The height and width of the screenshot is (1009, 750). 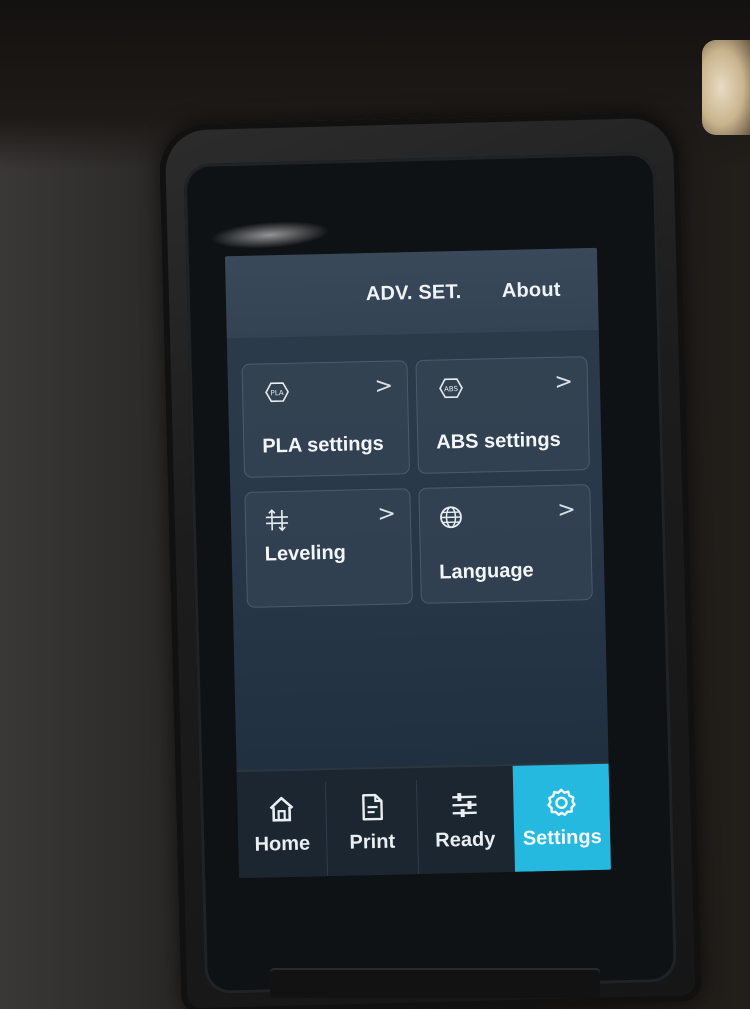 I want to click on tile-label: Language, so click(x=486, y=571).